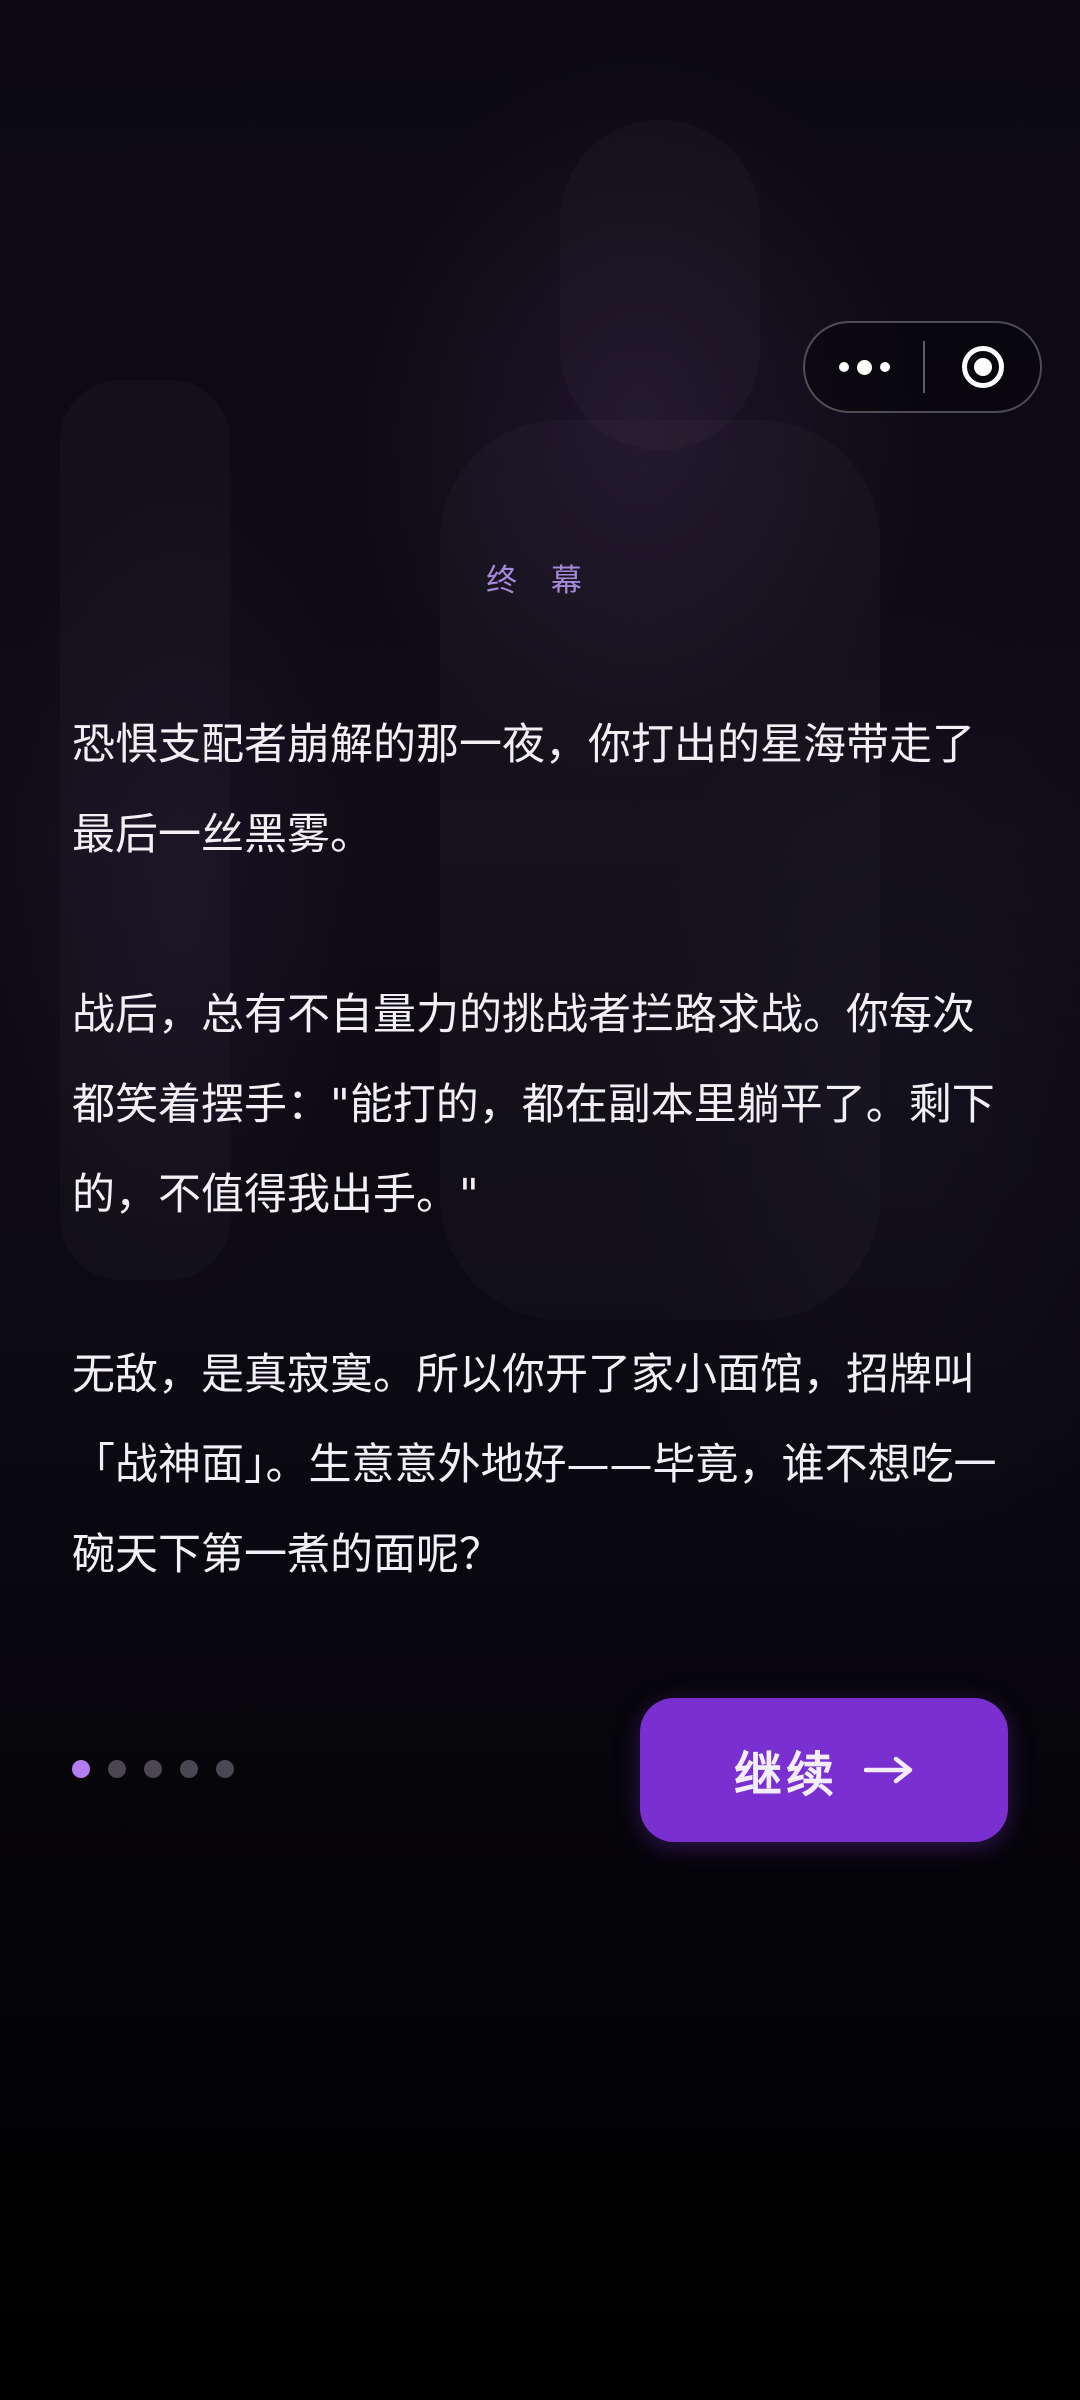  Describe the element at coordinates (81, 1769) in the screenshot. I see `page-dot-active` at that location.